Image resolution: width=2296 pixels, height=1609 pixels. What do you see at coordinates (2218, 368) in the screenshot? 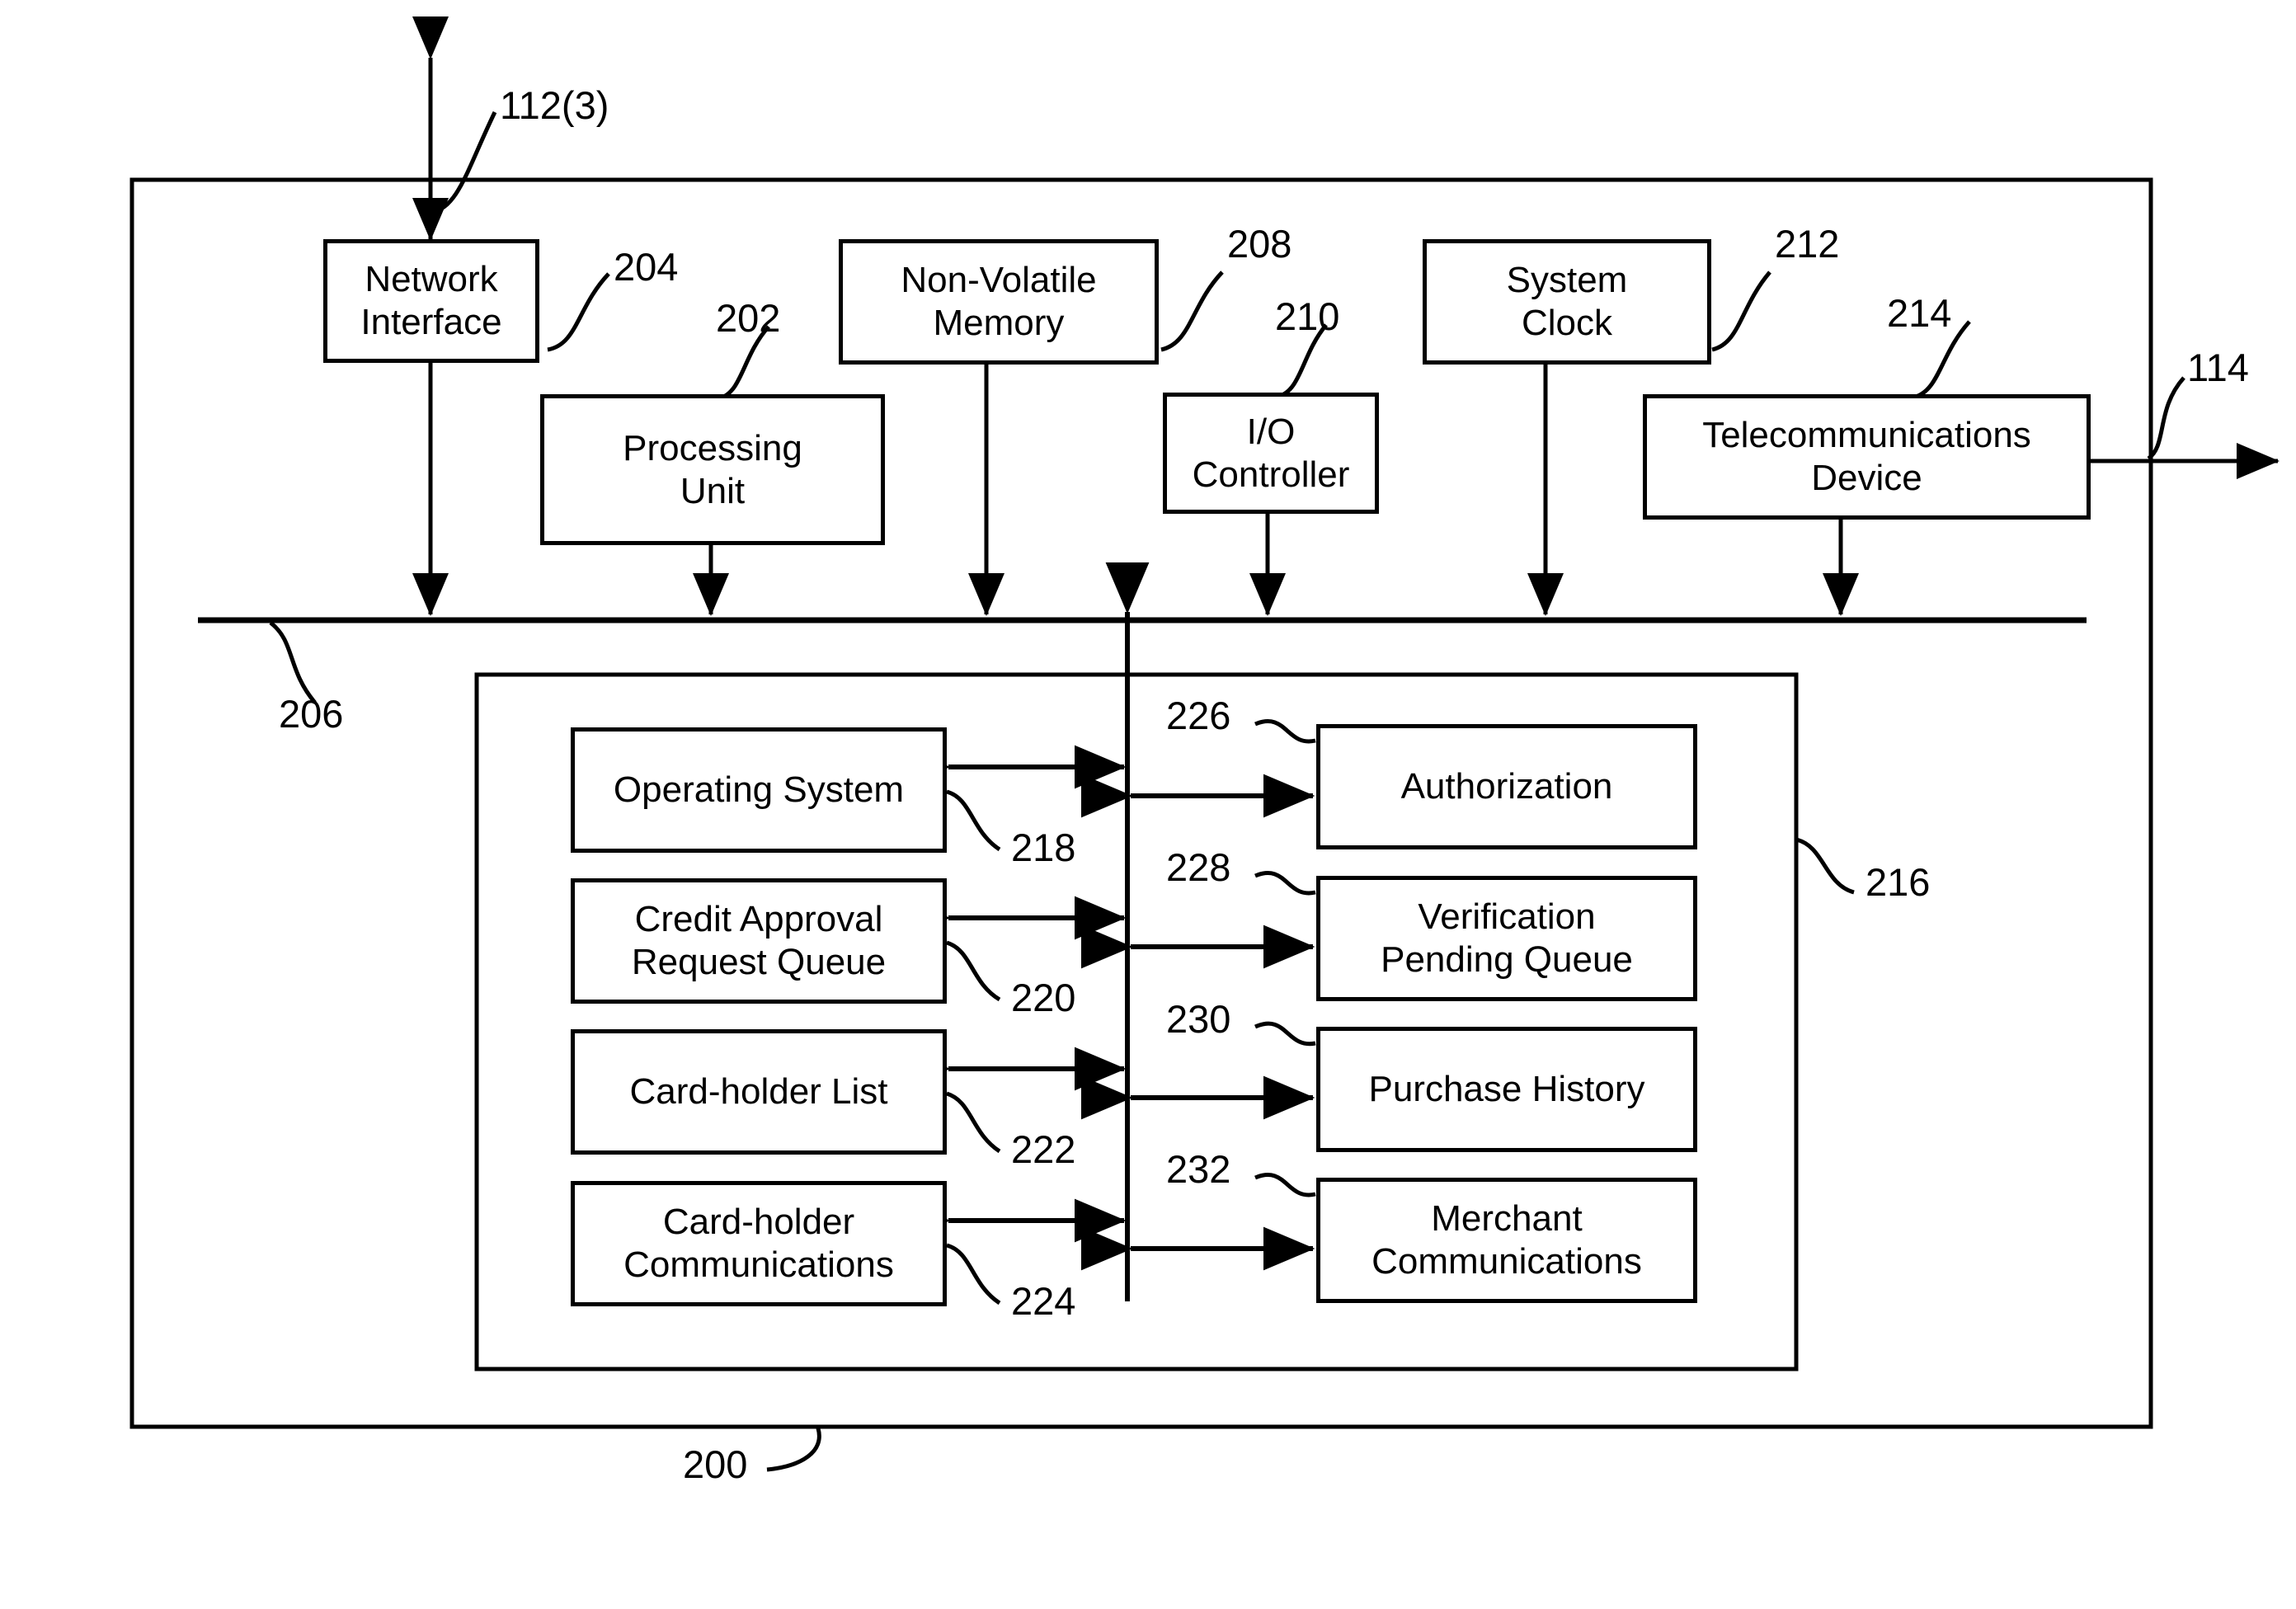
I see `ref-114: 114` at bounding box center [2218, 368].